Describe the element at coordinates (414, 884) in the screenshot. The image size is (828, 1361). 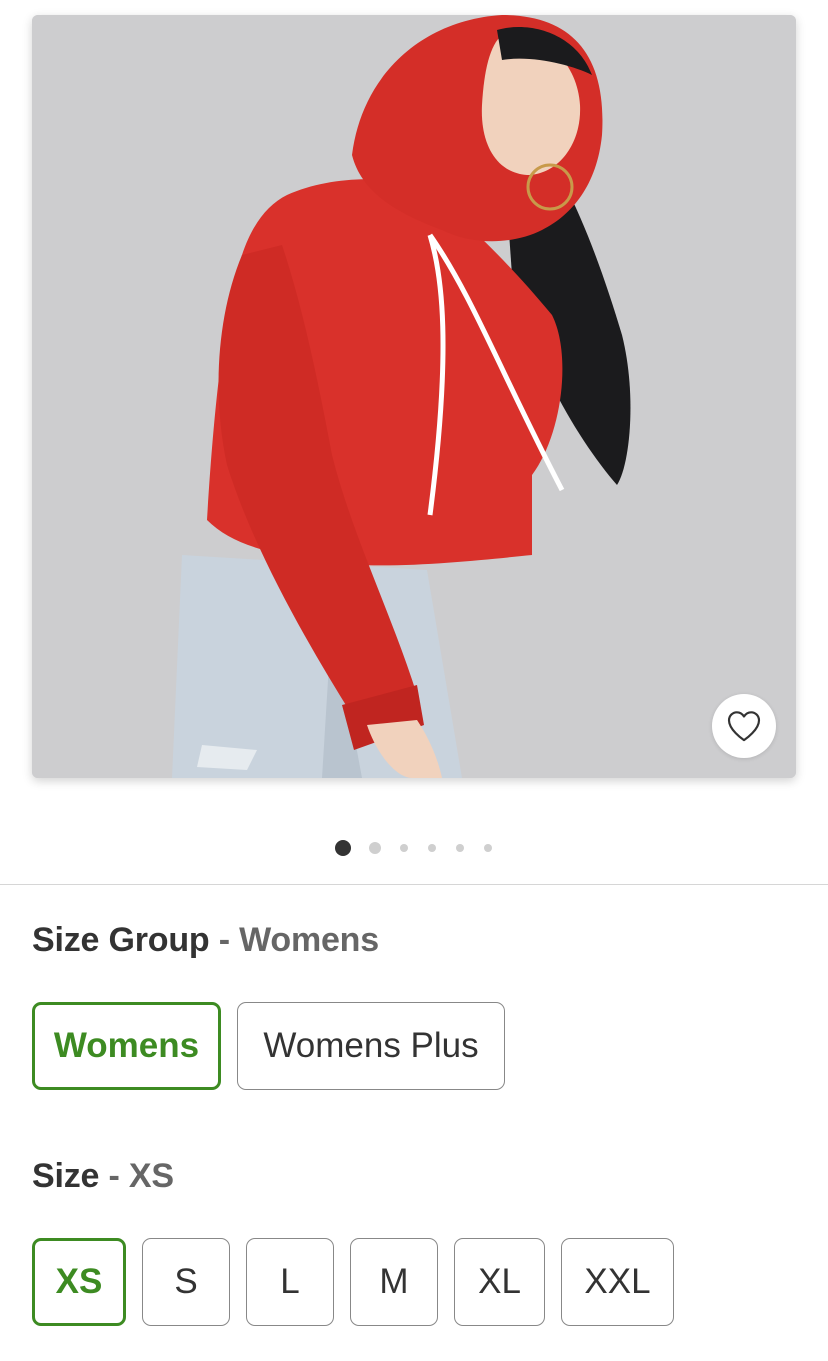
I see `section-divider` at that location.